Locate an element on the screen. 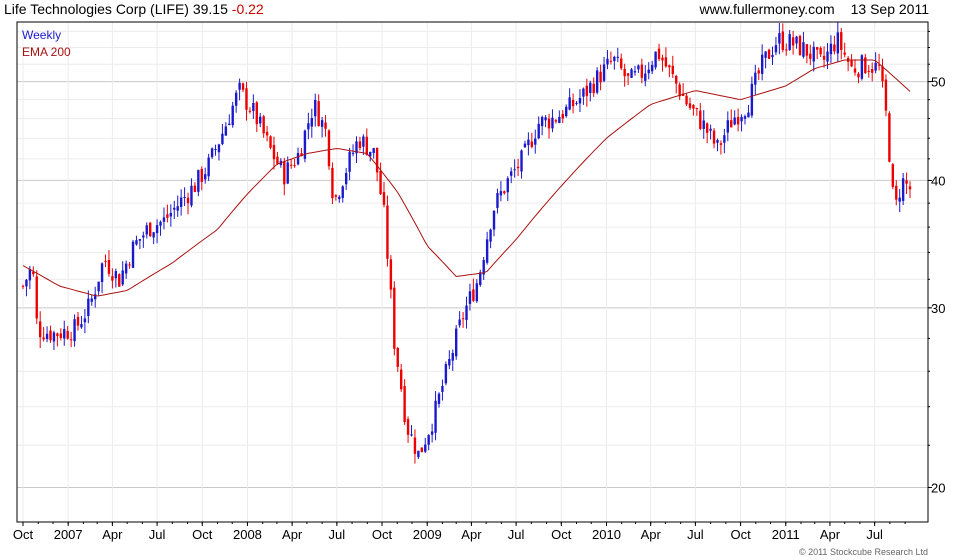 Image resolution: width=980 pixels, height=560 pixels. legend-ema: EMA 200 is located at coordinates (46, 52).